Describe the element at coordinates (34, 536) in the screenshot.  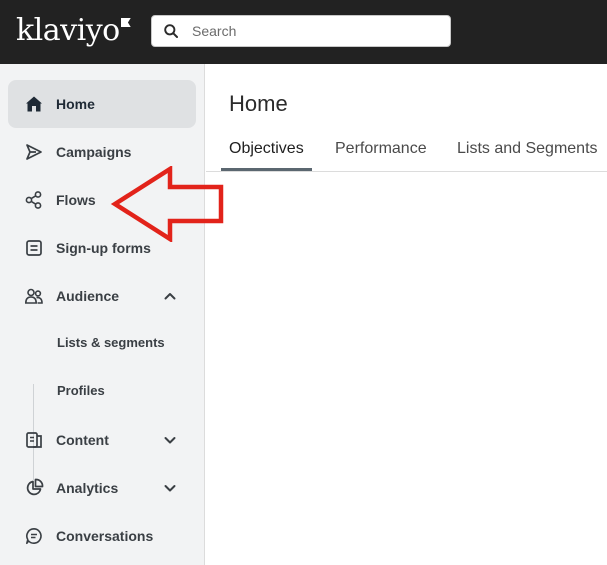
I see `chat-icon` at that location.